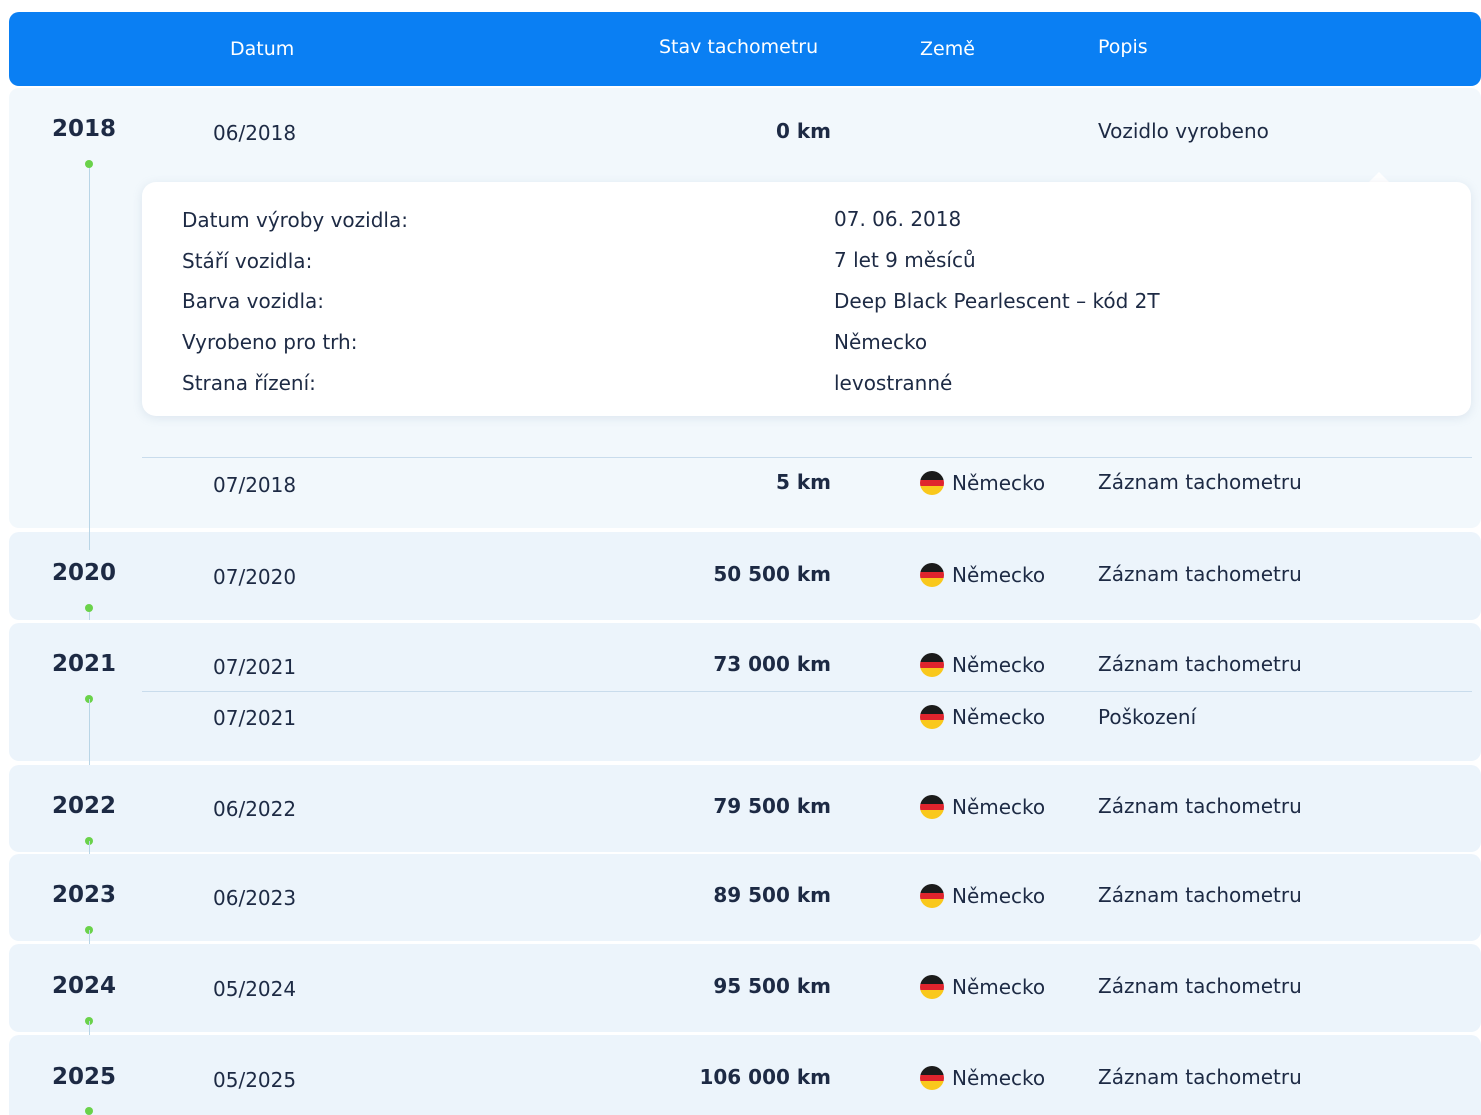  Describe the element at coordinates (772, 574) in the screenshot. I see `record-odometer: 50 500 km` at that location.